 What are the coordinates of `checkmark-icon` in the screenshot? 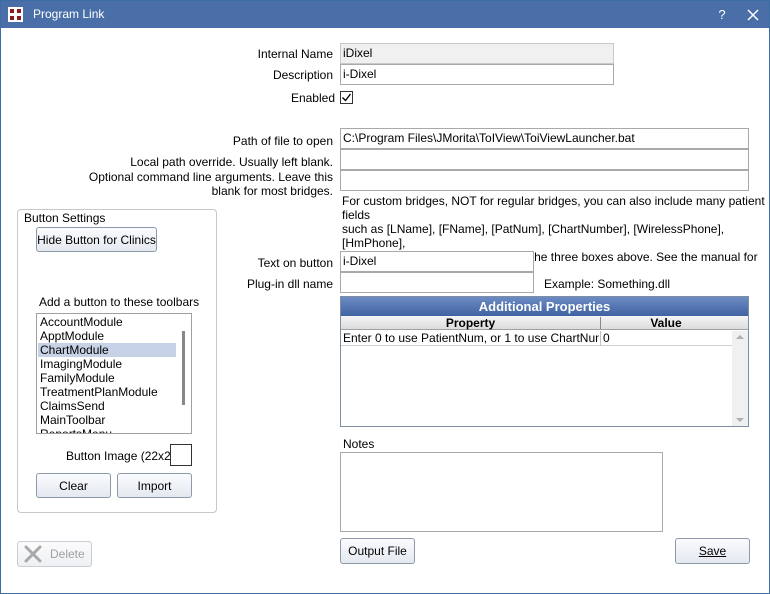 It's located at (347, 97).